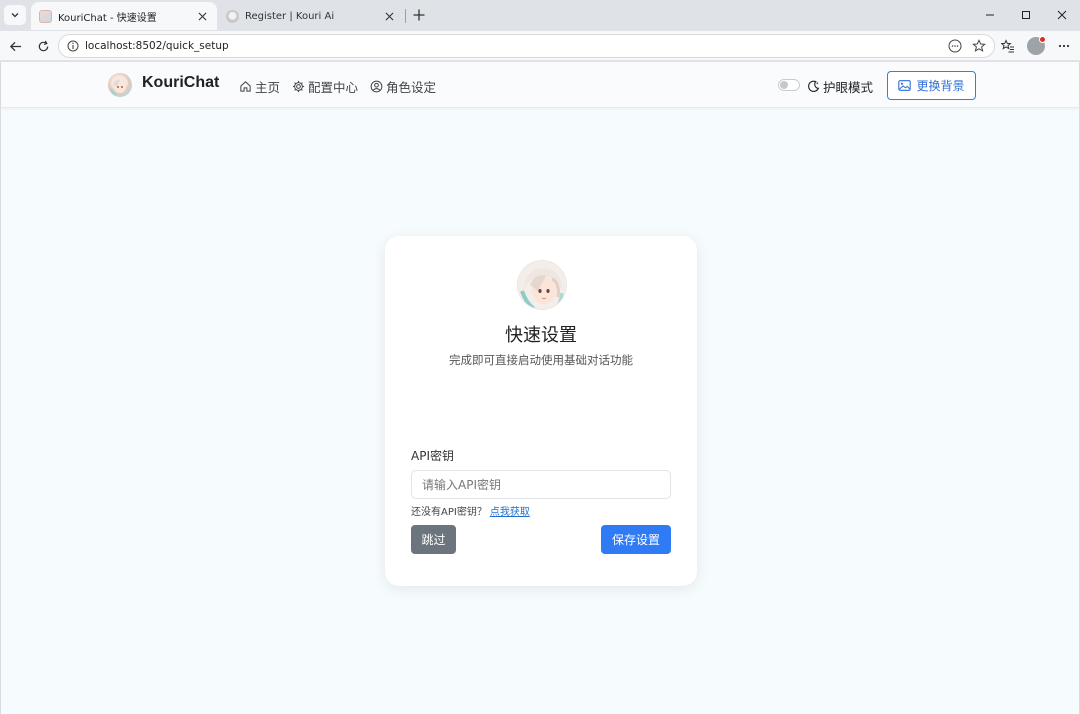 This screenshot has height=714, width=1080. I want to click on info-icon, so click(73, 46).